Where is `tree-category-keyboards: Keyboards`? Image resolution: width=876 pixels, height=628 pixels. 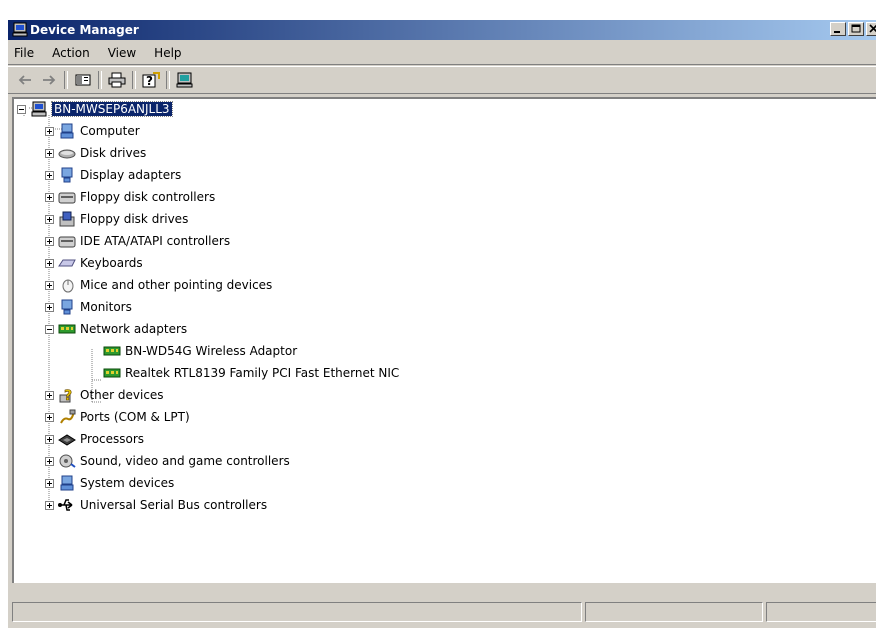 tree-category-keyboards: Keyboards is located at coordinates (94, 263).